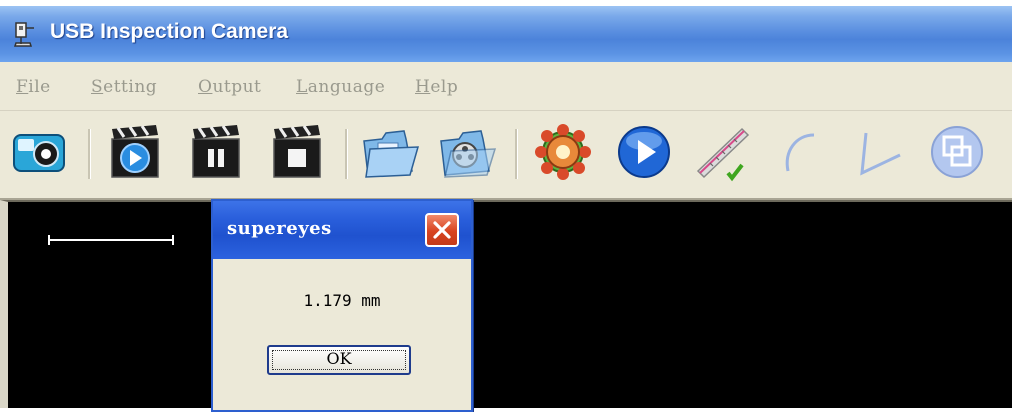 The height and width of the screenshot is (412, 1012). I want to click on record-stop-button, so click(297, 152).